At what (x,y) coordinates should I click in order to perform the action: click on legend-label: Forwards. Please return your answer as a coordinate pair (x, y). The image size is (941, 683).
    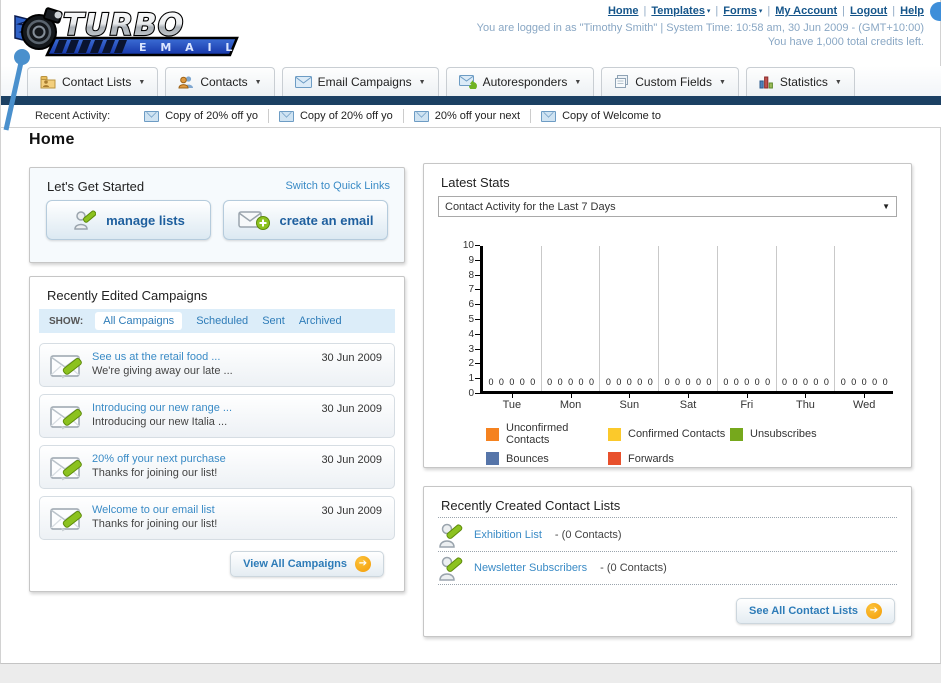
    Looking at the image, I should click on (651, 458).